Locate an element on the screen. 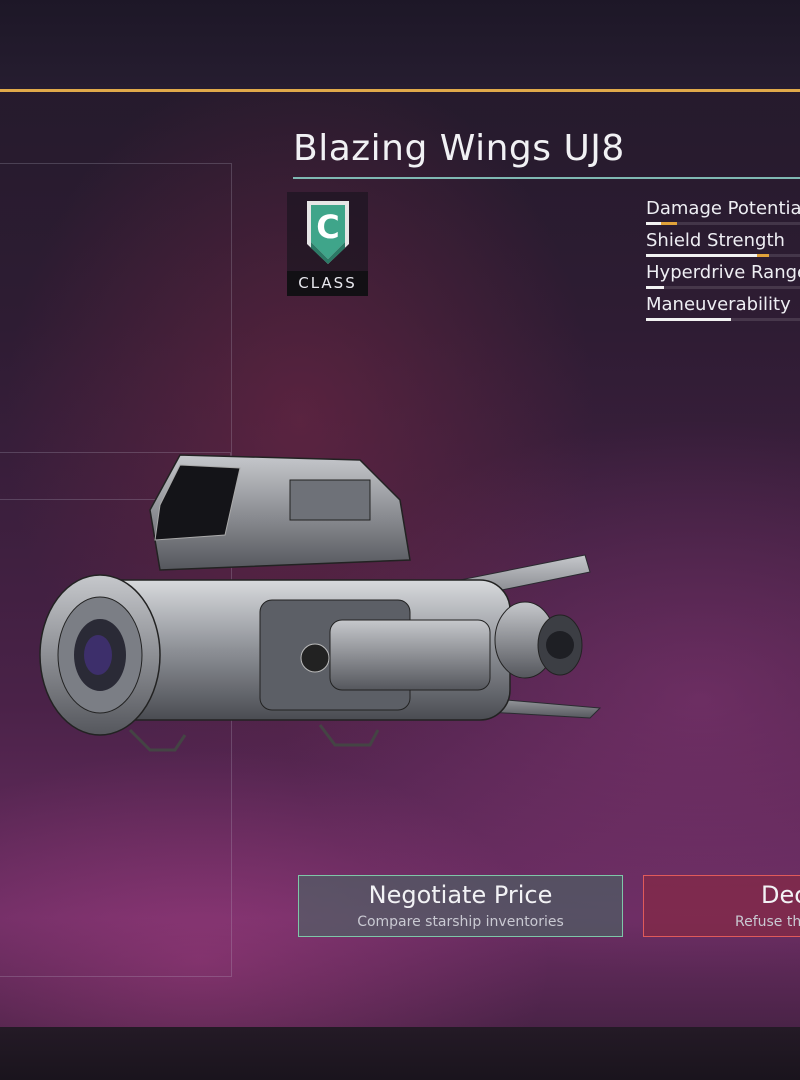 Image resolution: width=800 pixels, height=1080 pixels. decline-button: Decline Refuse the offer is located at coordinates (721, 906).